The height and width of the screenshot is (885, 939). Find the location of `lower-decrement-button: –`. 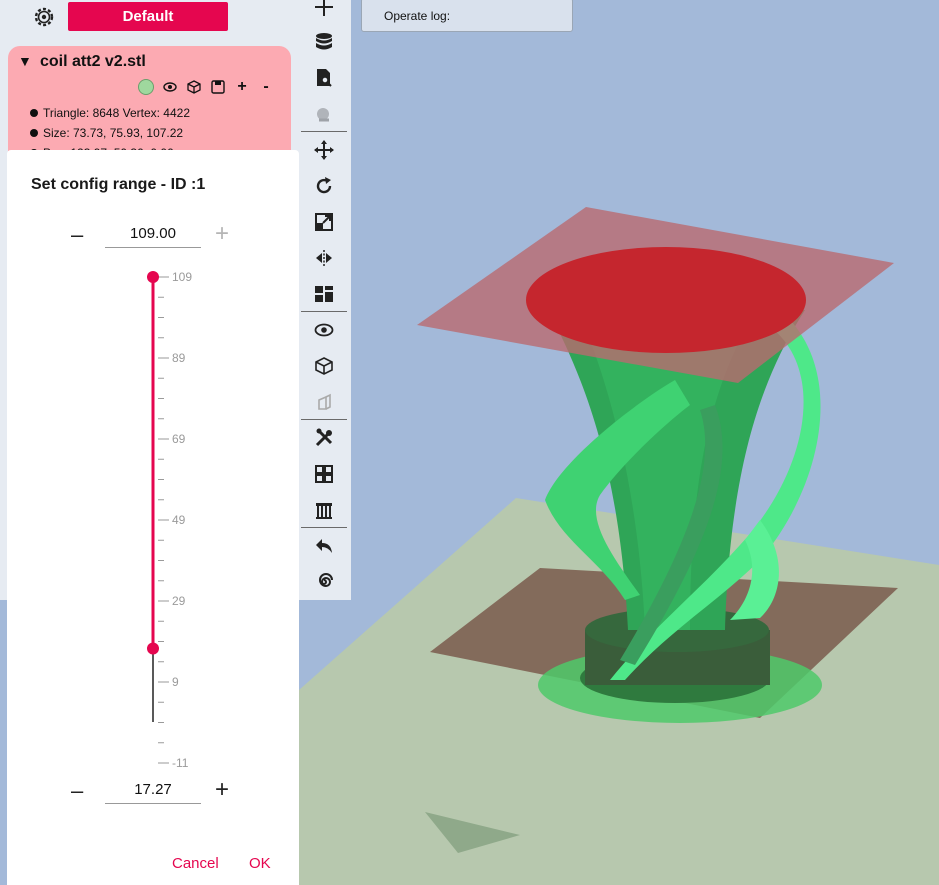

lower-decrement-button: – is located at coordinates (81, 791).